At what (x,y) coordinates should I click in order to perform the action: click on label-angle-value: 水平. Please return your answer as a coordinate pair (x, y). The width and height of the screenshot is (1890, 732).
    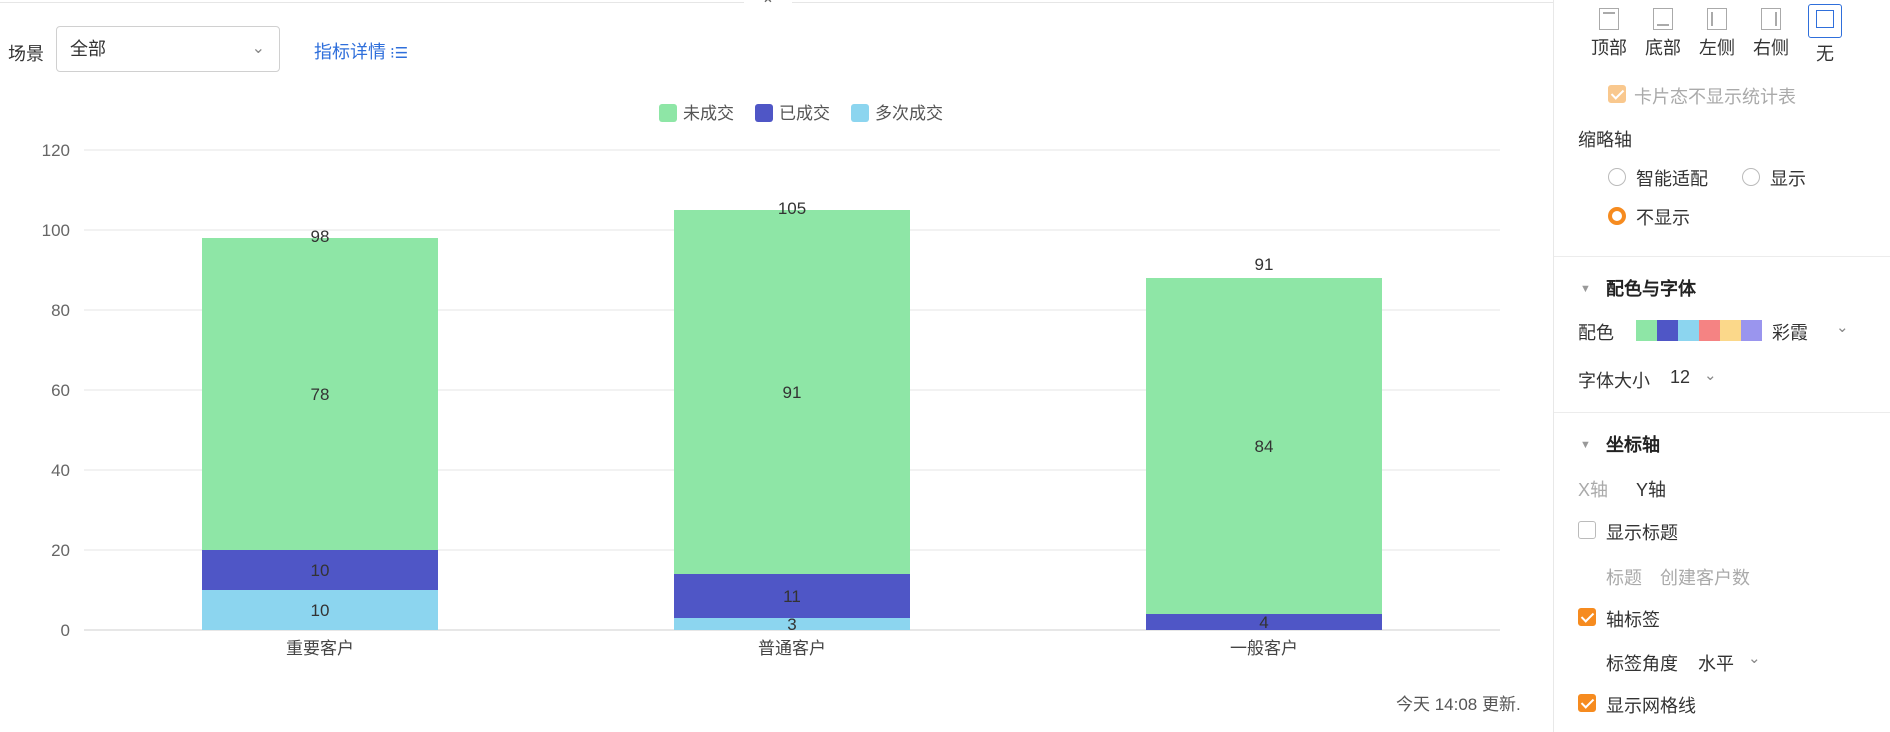
    Looking at the image, I should click on (1716, 664).